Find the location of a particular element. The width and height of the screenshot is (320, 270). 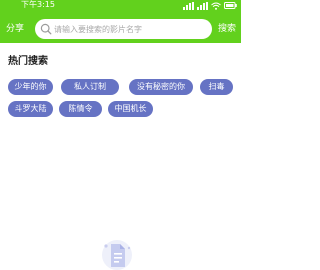

wifi-icon is located at coordinates (216, 6).